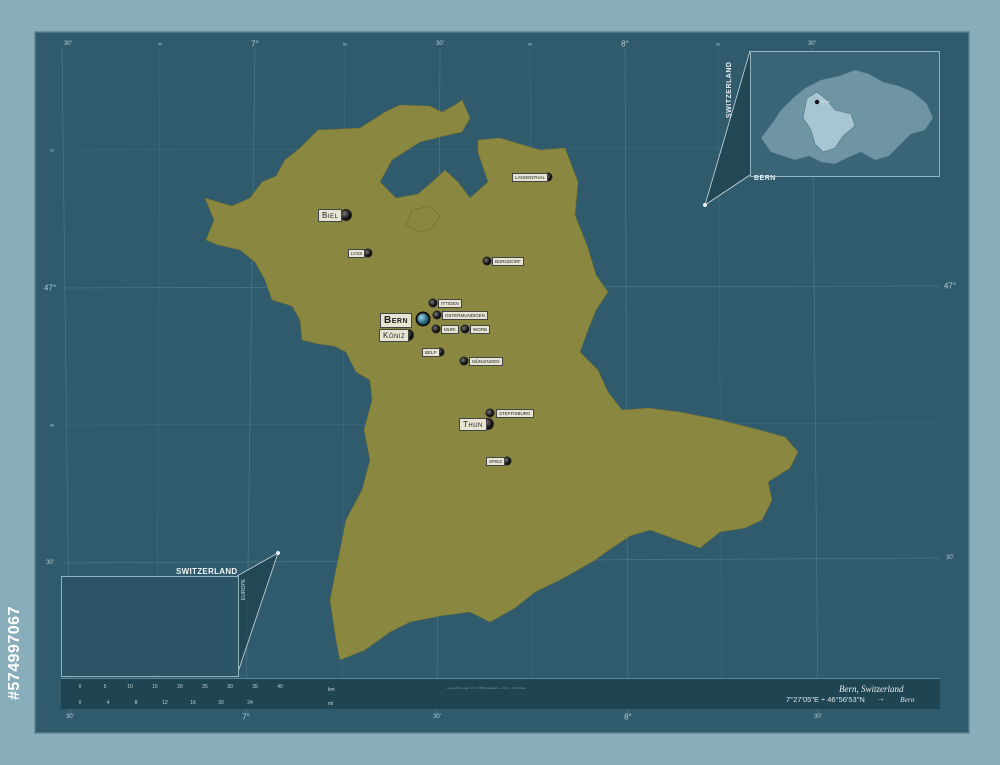 The image size is (1000, 765). Describe the element at coordinates (508, 261) in the screenshot. I see `city-label-burgdorf: Burgdorf` at that location.